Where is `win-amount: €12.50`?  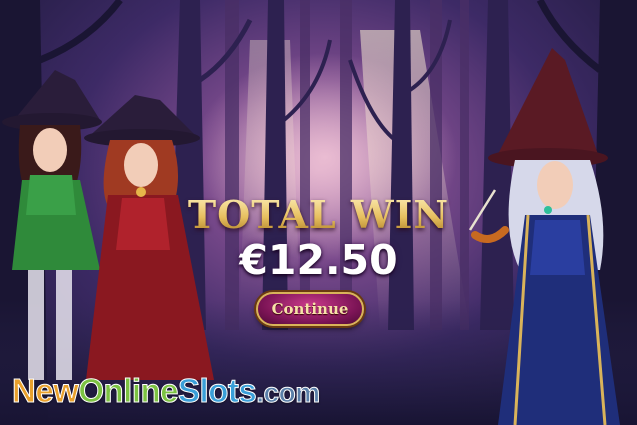 win-amount: €12.50 is located at coordinates (318, 260).